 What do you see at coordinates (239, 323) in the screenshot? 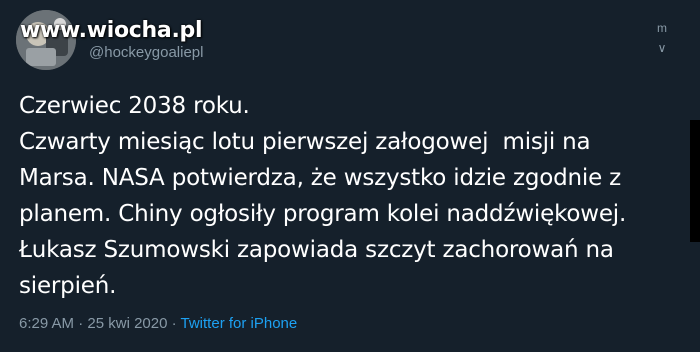
I see `tweet-source-link: Twitter for iPhone` at bounding box center [239, 323].